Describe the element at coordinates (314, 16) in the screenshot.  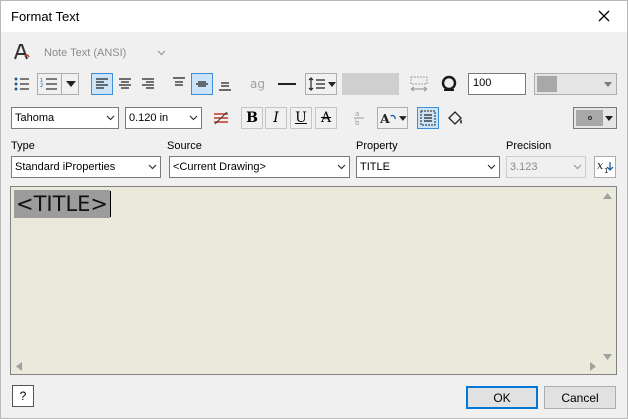
I see `title-bar: Format Text` at that location.